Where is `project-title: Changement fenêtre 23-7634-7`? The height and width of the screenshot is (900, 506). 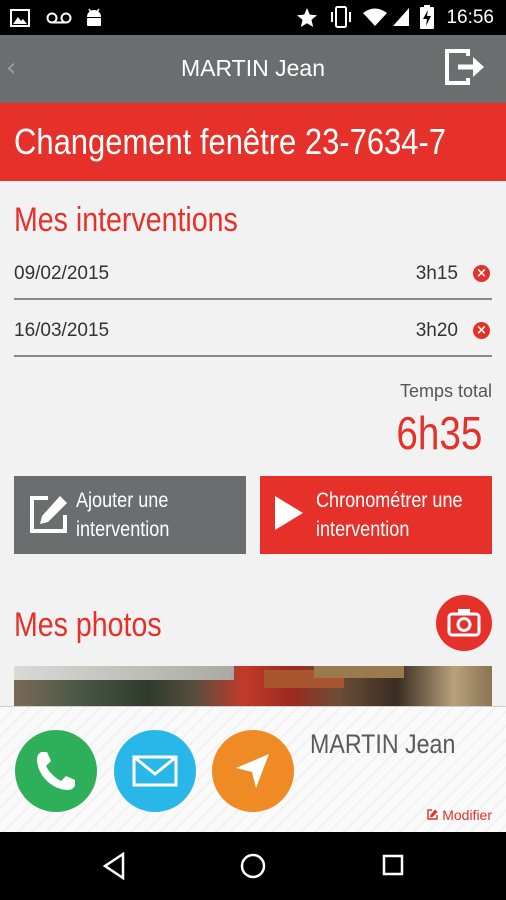
project-title: Changement fenêtre 23-7634-7 is located at coordinates (230, 141).